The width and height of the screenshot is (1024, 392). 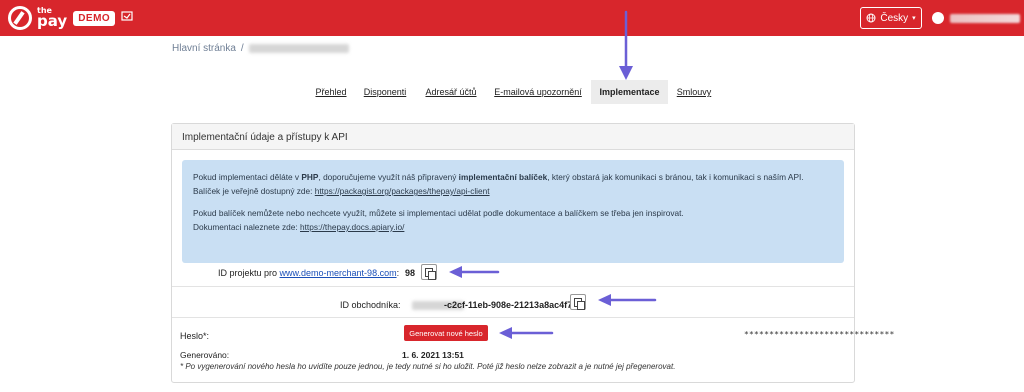 I want to click on top-bar: the pay DEMO Česky ▾ ▾, so click(x=512, y=18).